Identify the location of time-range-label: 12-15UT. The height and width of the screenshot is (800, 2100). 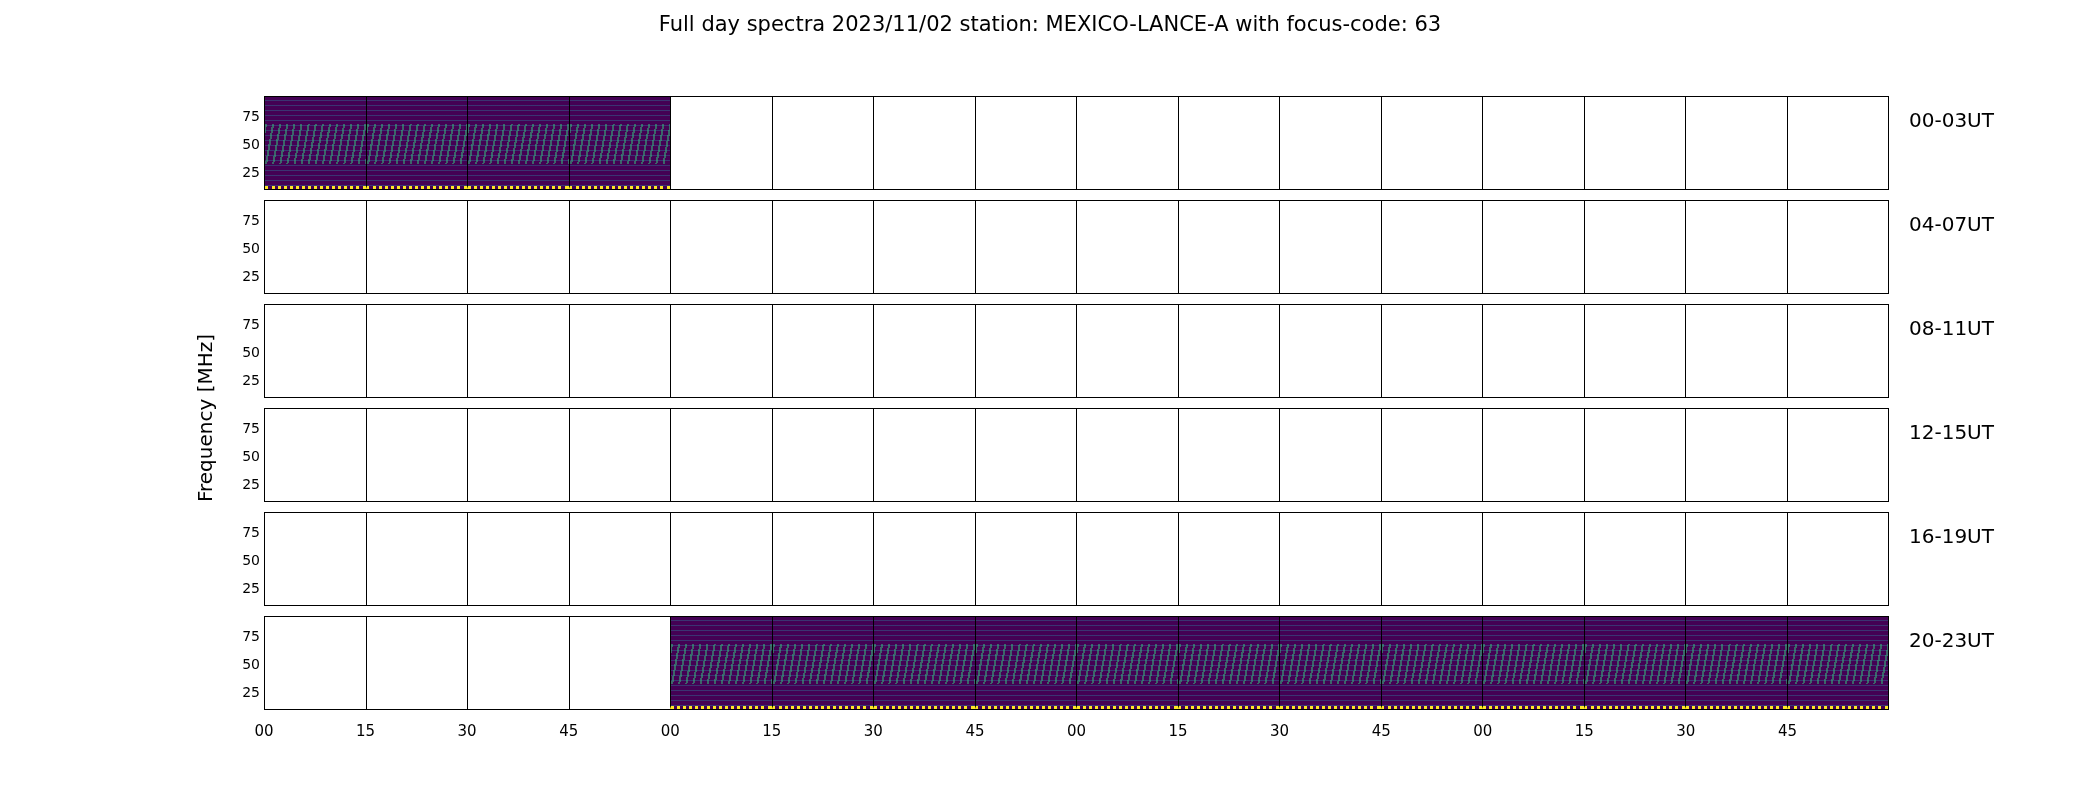
(1951, 432).